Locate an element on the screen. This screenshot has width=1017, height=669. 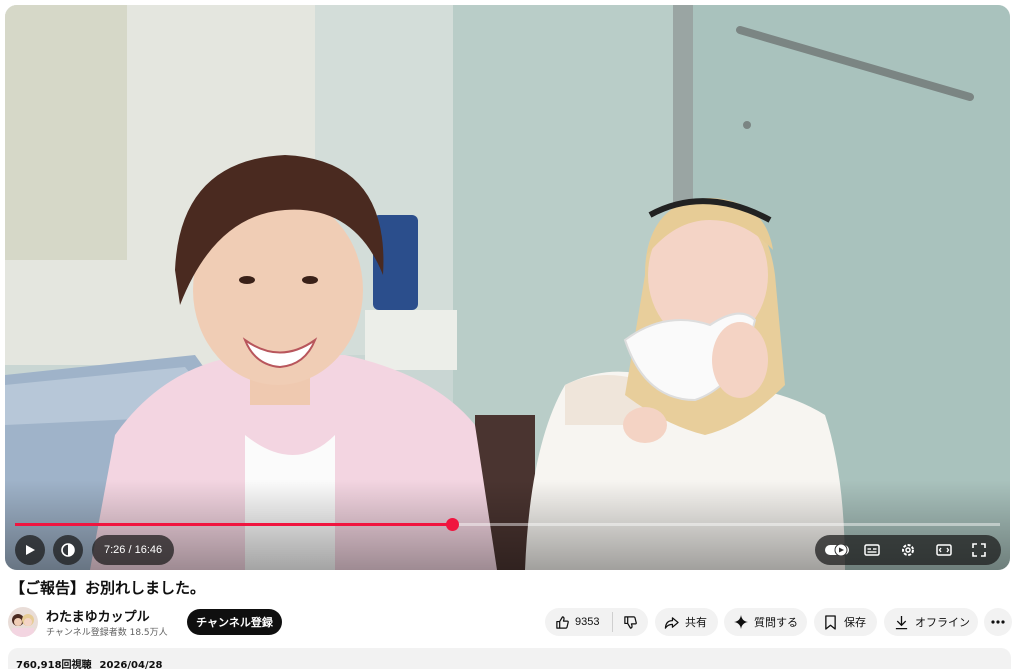
channel-name: わたまゆカップル is located at coordinates (98, 615).